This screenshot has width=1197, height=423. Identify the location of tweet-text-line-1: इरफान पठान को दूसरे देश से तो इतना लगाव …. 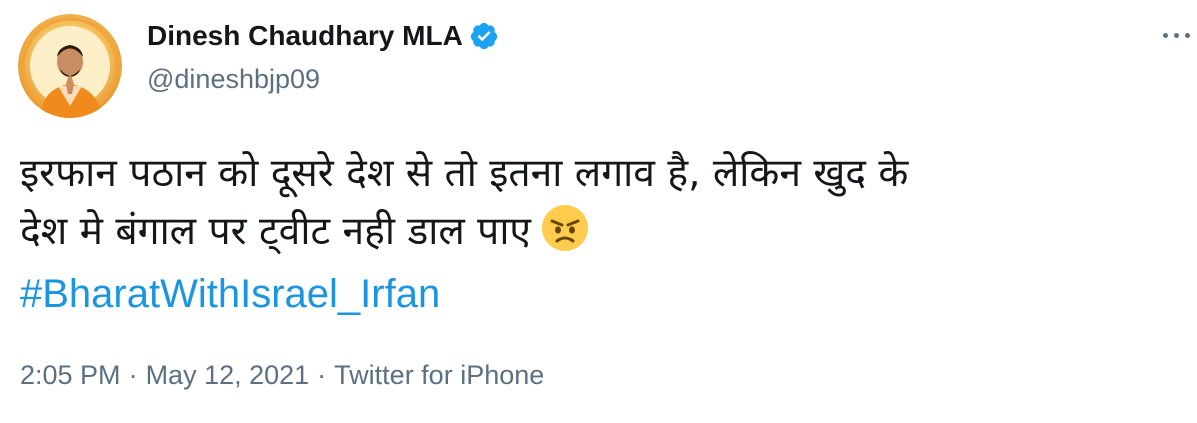
(464, 173).